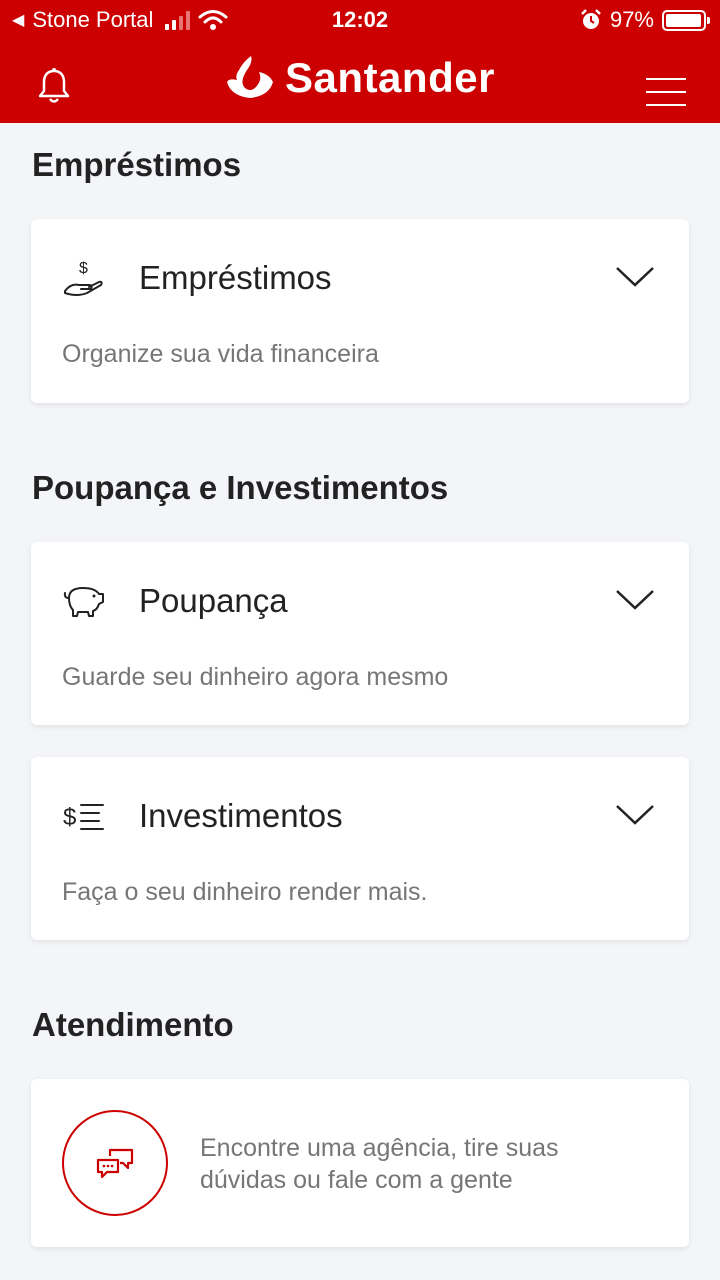 The height and width of the screenshot is (1280, 720). What do you see at coordinates (666, 93) in the screenshot?
I see `hamburger-menu-icon` at bounding box center [666, 93].